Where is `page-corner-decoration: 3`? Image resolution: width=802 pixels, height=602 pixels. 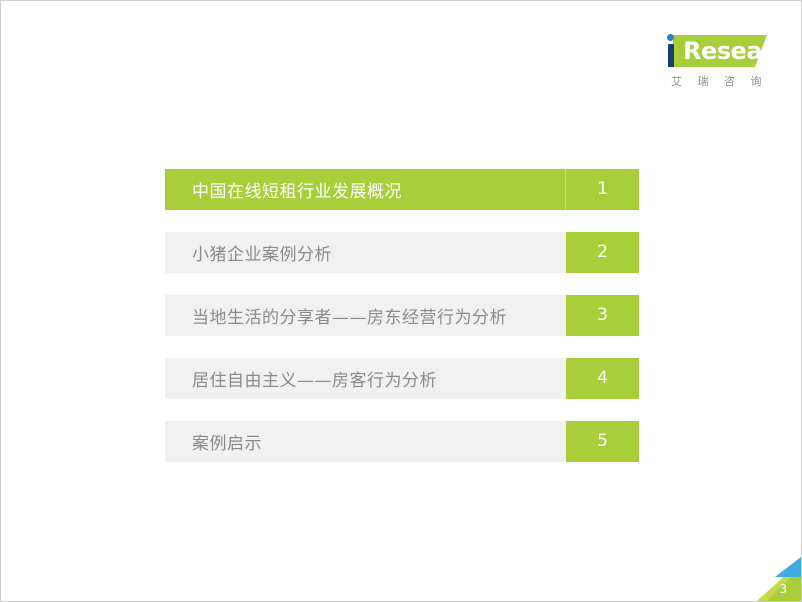 page-corner-decoration: 3 is located at coordinates (778, 579).